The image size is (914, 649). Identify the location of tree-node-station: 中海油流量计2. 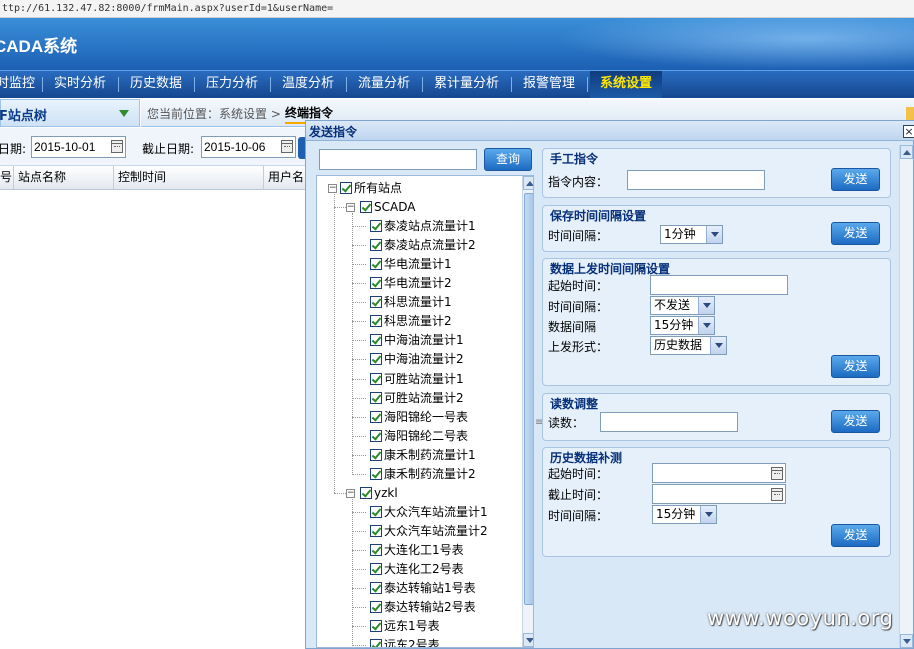
(417, 359).